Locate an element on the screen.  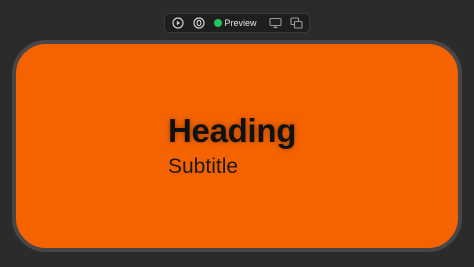
preview-toggle: Preview is located at coordinates (235, 23).